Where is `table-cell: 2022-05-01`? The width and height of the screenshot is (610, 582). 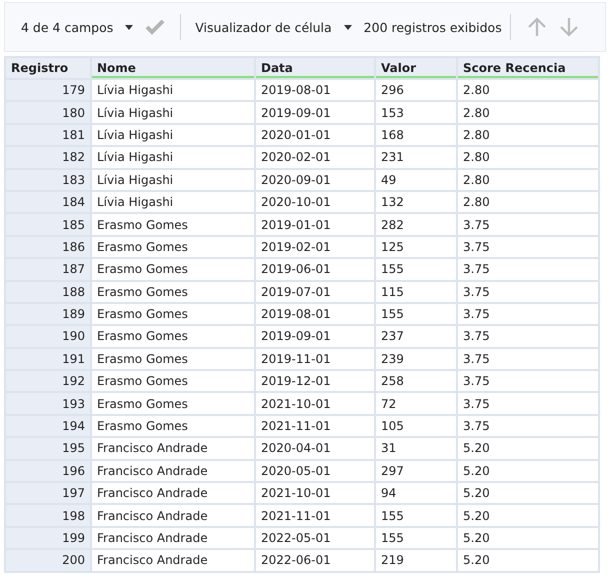 table-cell: 2022-05-01 is located at coordinates (315, 538).